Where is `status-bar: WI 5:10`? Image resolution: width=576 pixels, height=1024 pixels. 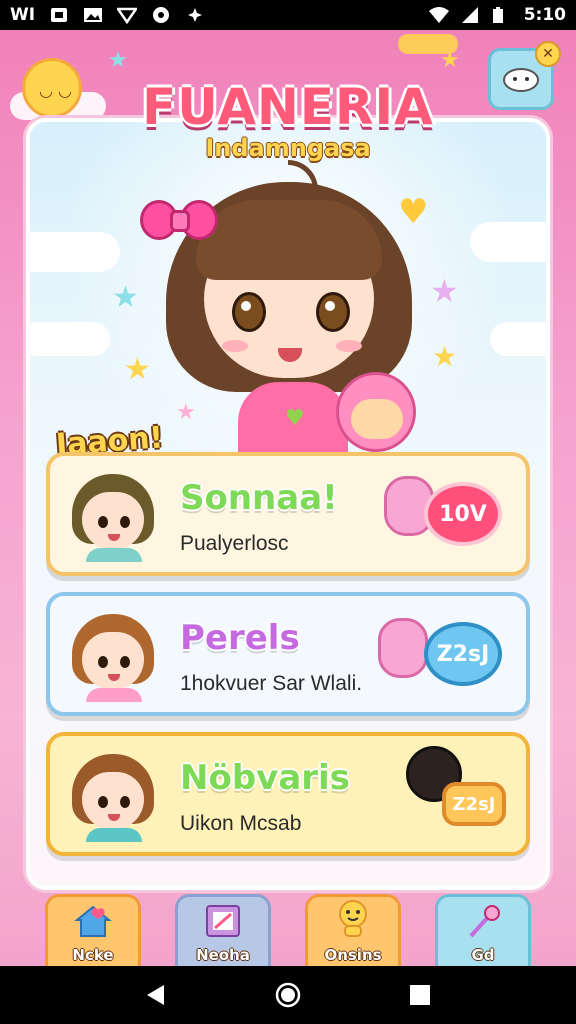 status-bar: WI 5:10 is located at coordinates (288, 15).